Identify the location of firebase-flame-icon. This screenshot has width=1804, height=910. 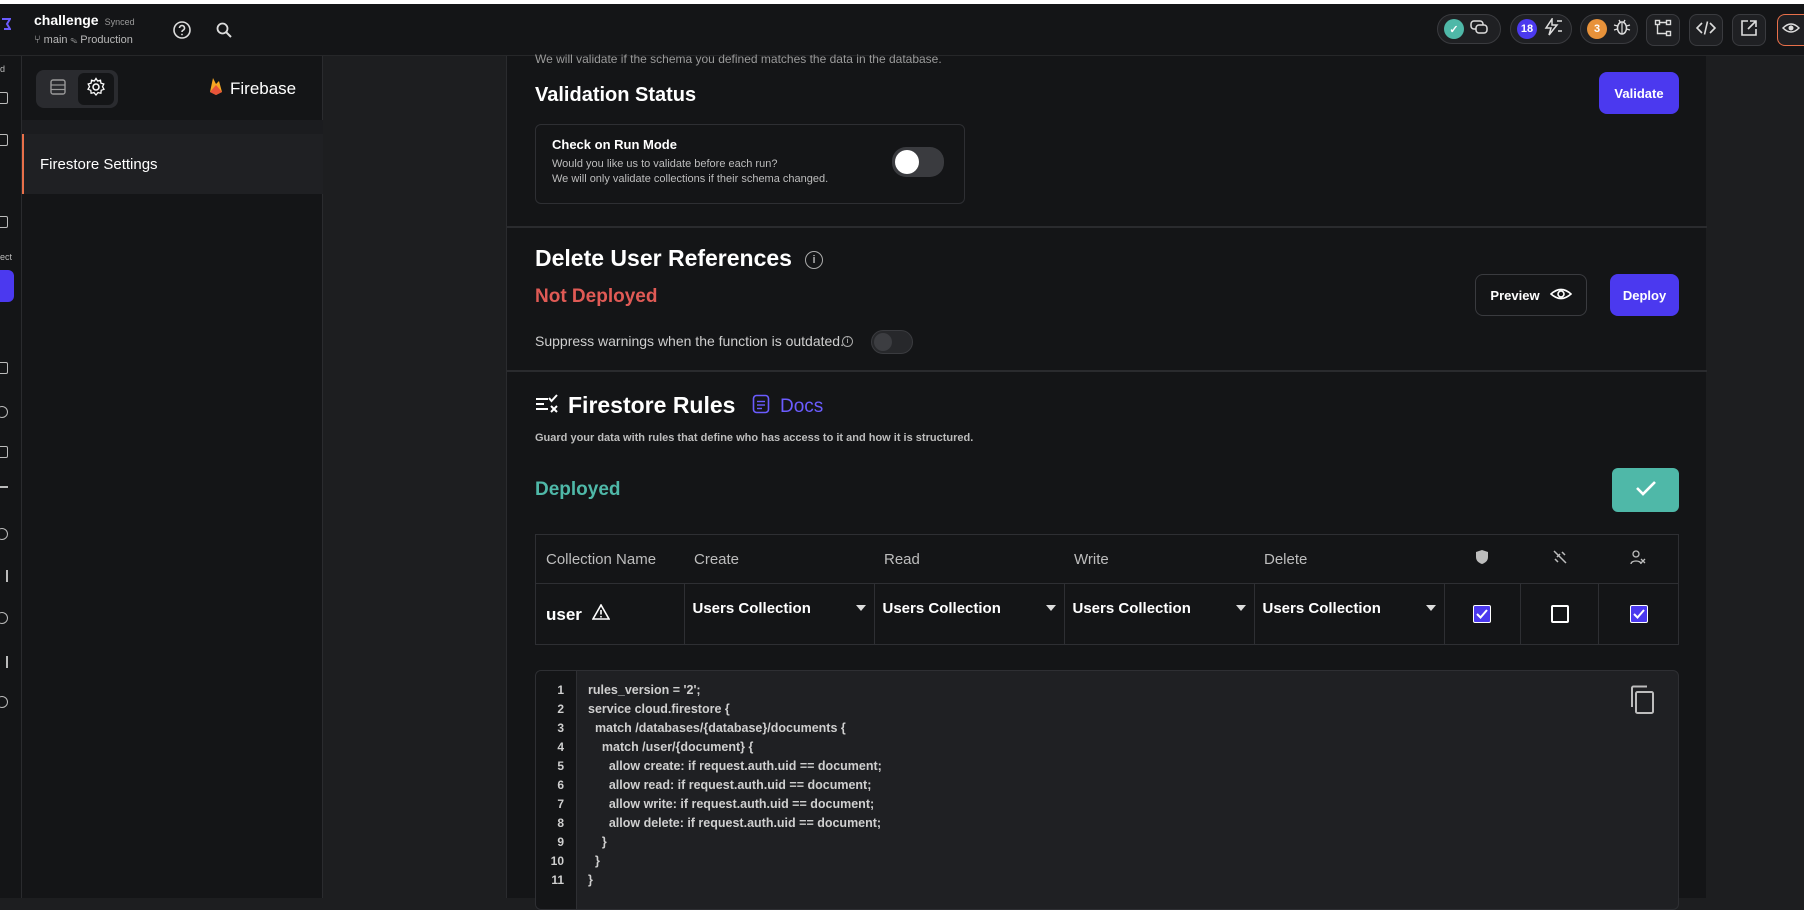
(216, 88).